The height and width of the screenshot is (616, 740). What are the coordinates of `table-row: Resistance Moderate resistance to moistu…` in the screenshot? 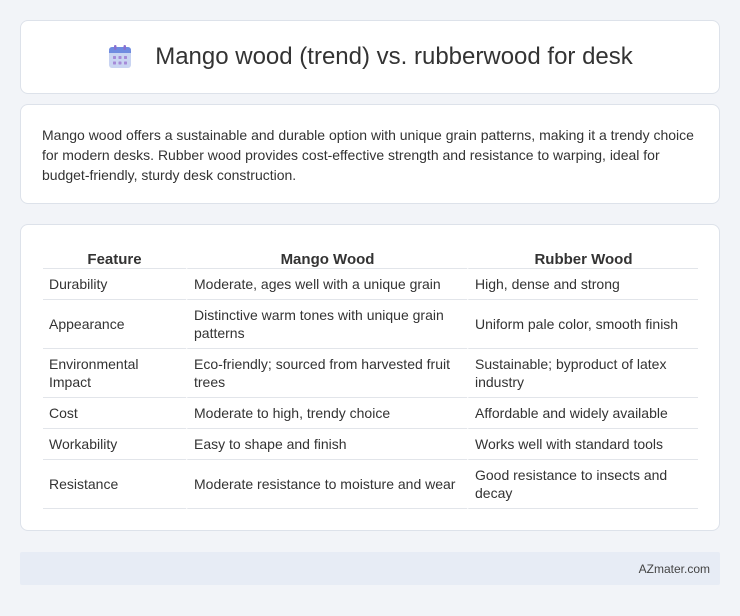 It's located at (370, 484).